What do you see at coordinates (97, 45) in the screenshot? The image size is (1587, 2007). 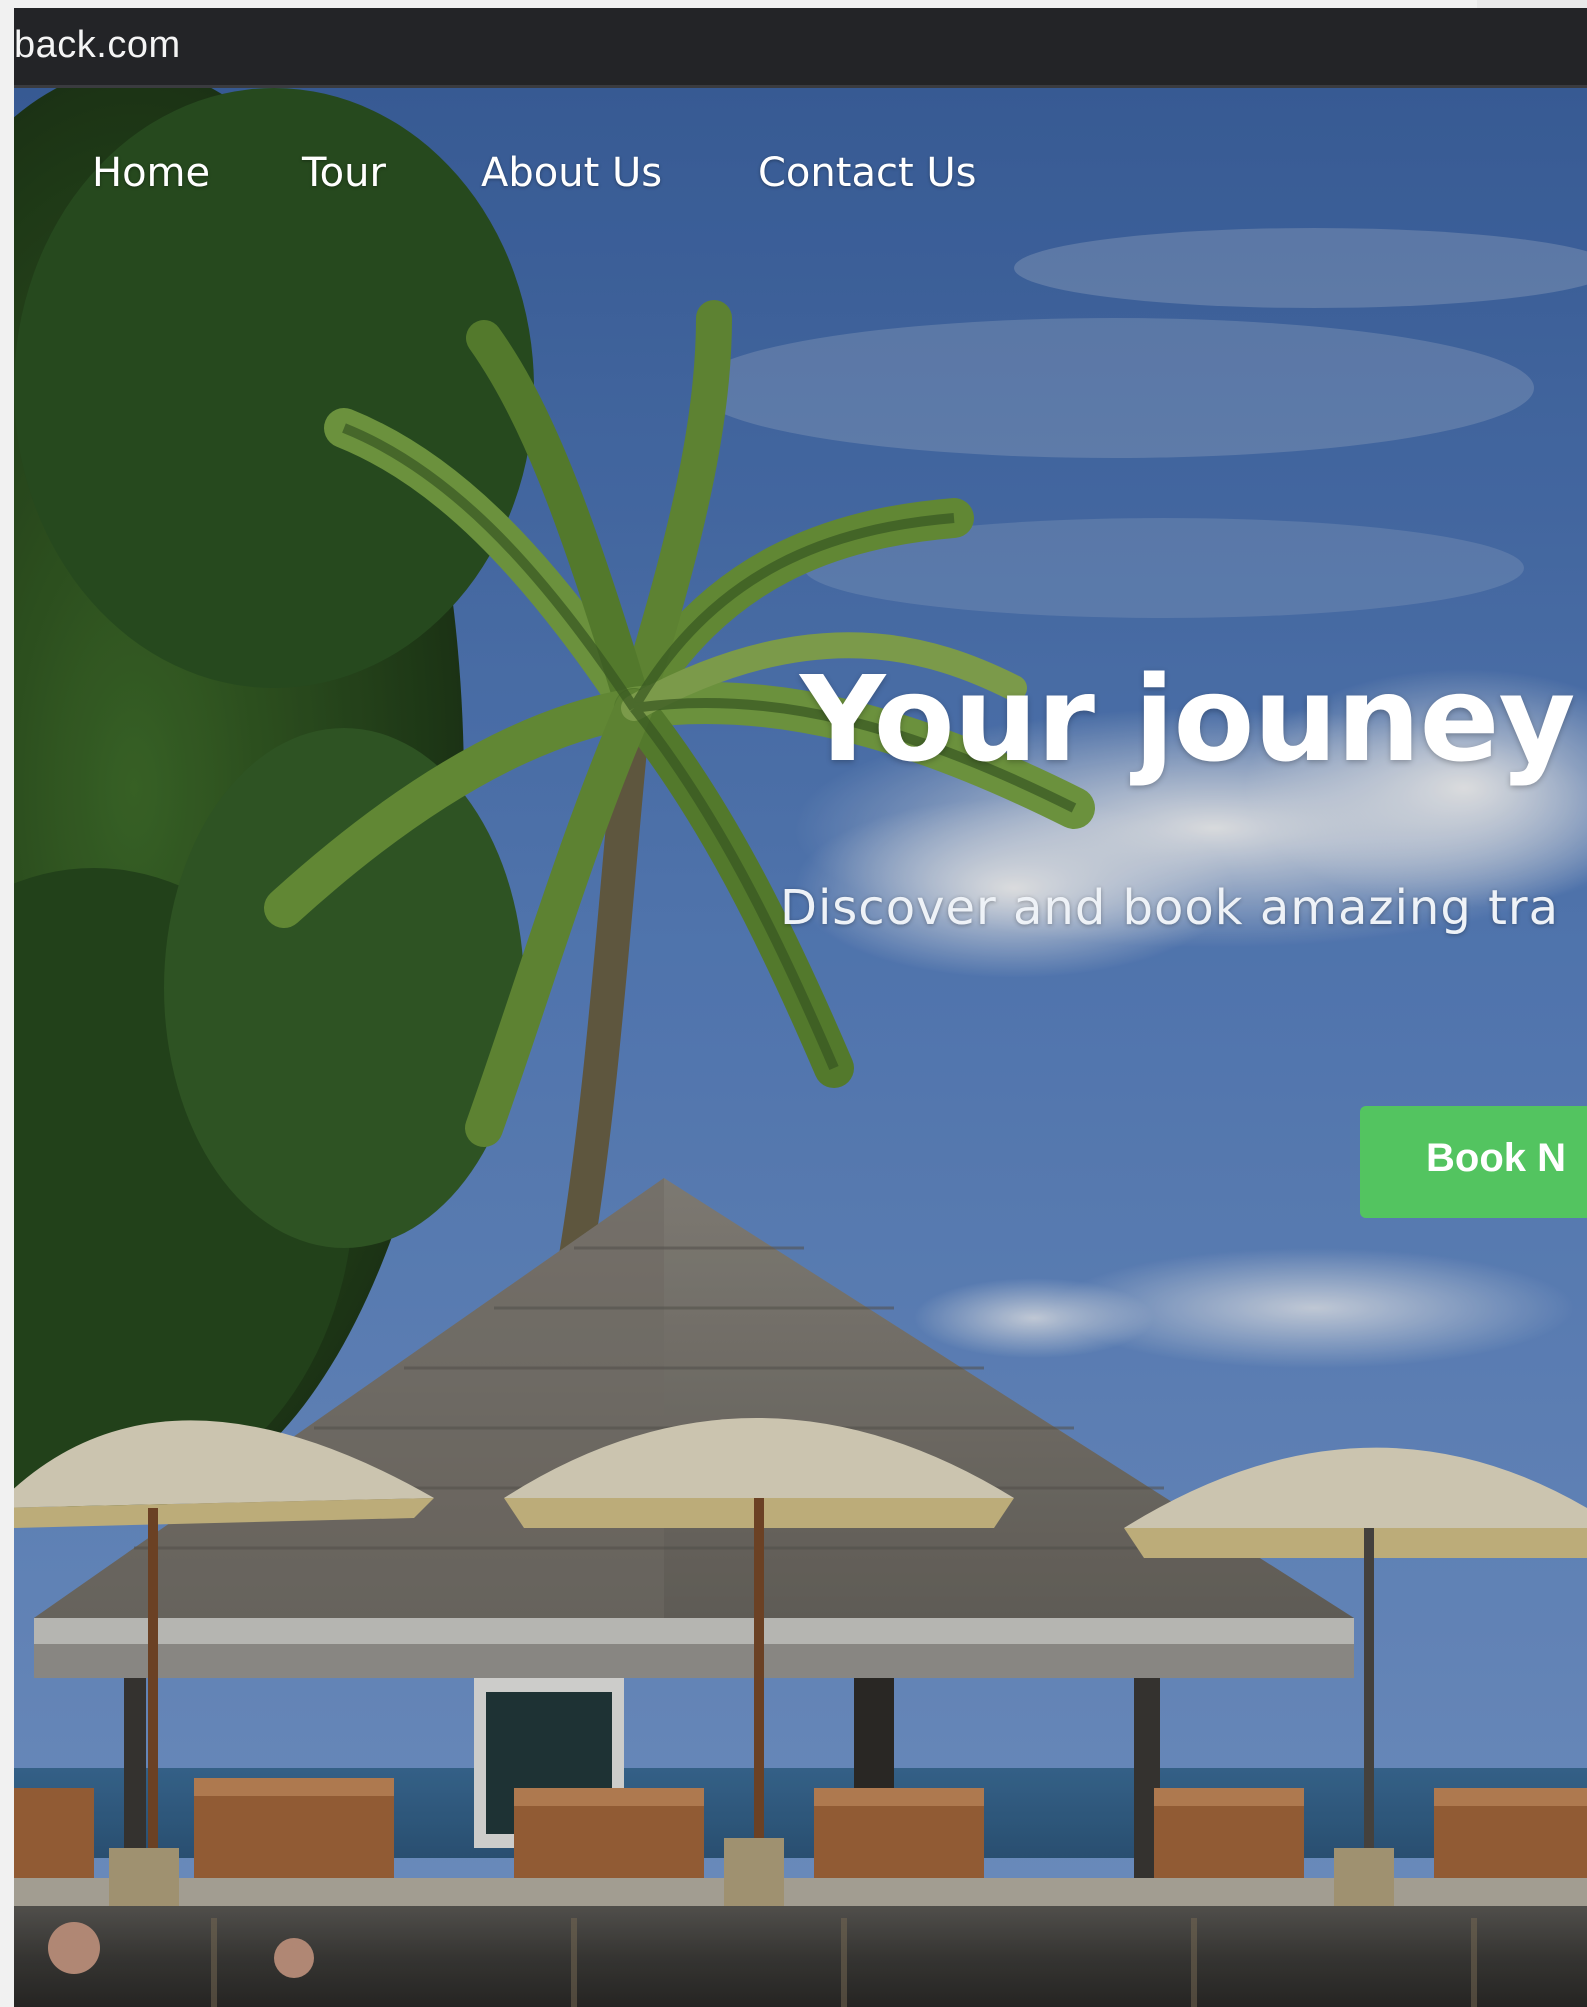 I see `address-url: back.com` at bounding box center [97, 45].